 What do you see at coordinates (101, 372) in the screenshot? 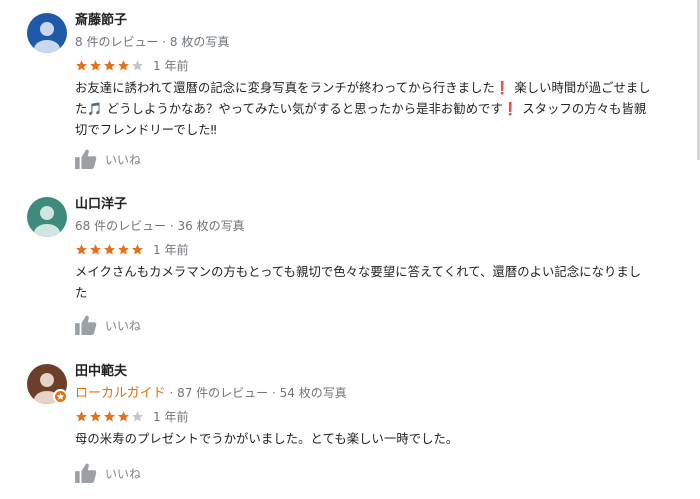
I see `reviewer-name: 田中範夫` at bounding box center [101, 372].